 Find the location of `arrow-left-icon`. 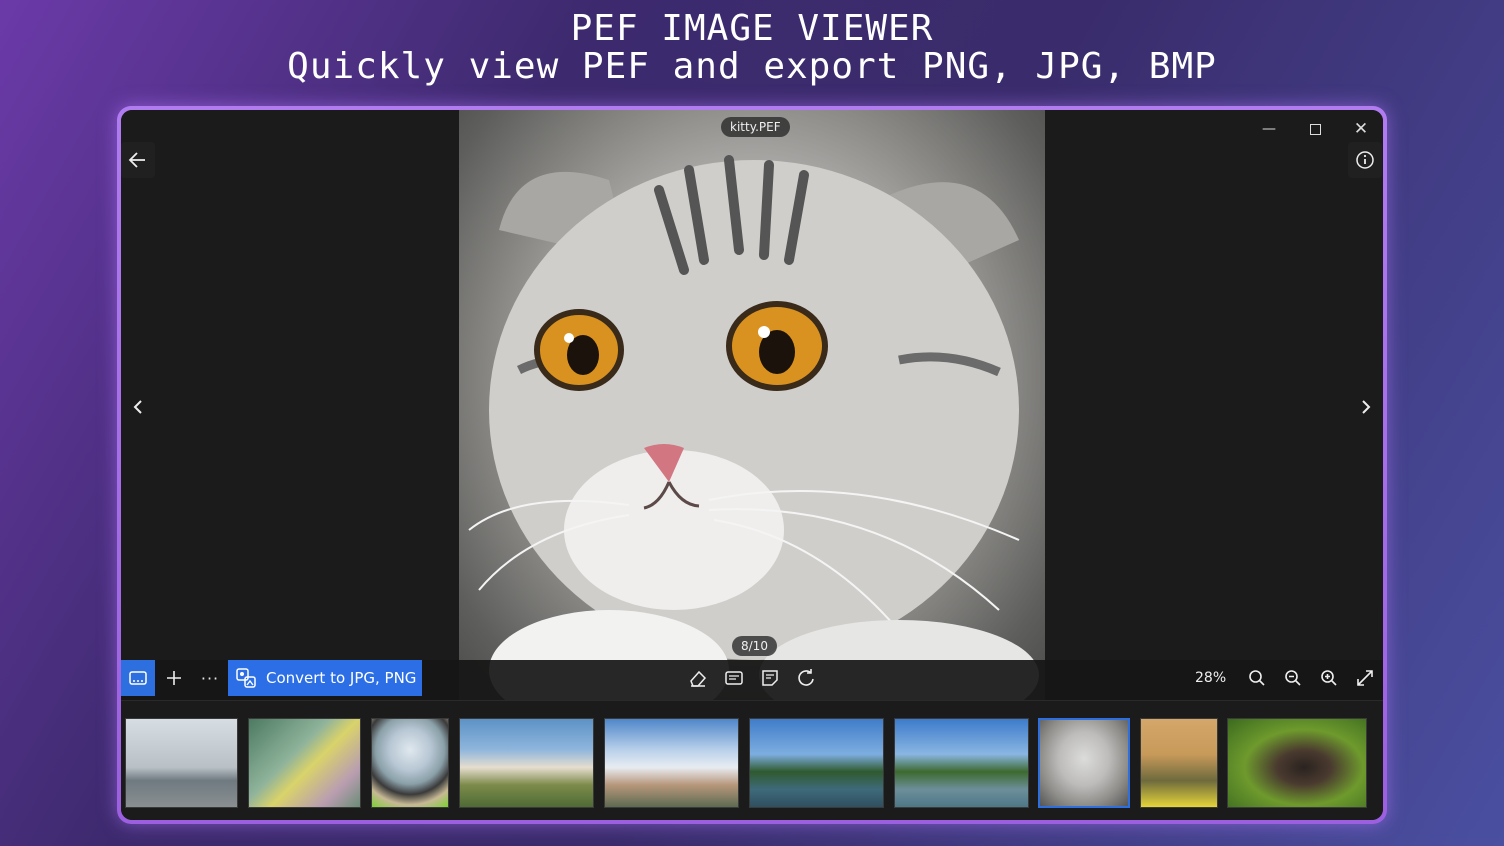

arrow-left-icon is located at coordinates (136, 160).